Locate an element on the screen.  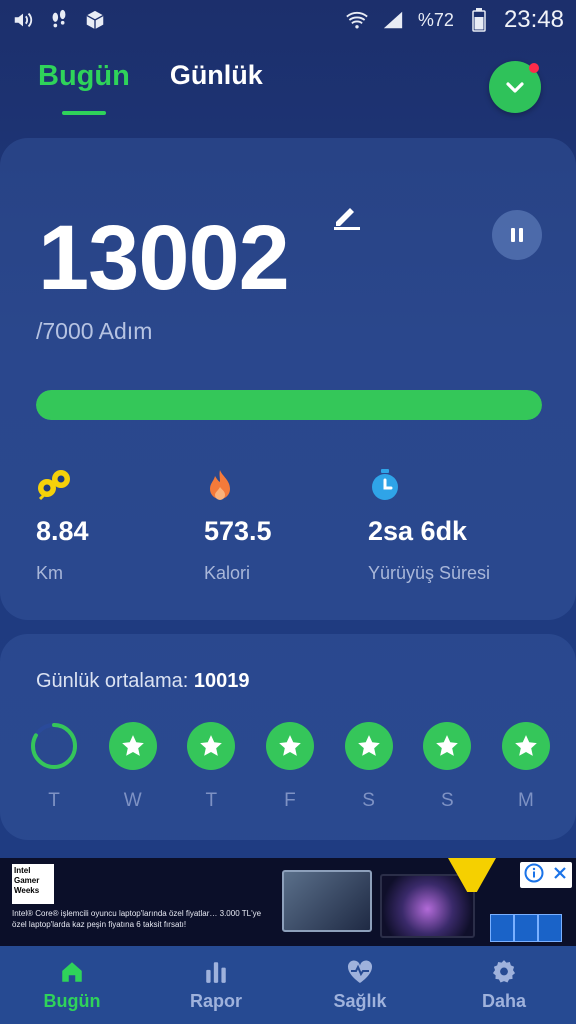
chevron-down-icon is located at coordinates (515, 87).